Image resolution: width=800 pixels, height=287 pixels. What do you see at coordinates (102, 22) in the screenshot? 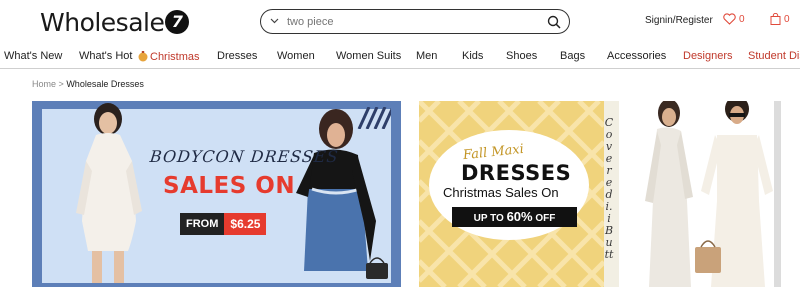
I see `logo-text: Wholesale` at bounding box center [102, 22].